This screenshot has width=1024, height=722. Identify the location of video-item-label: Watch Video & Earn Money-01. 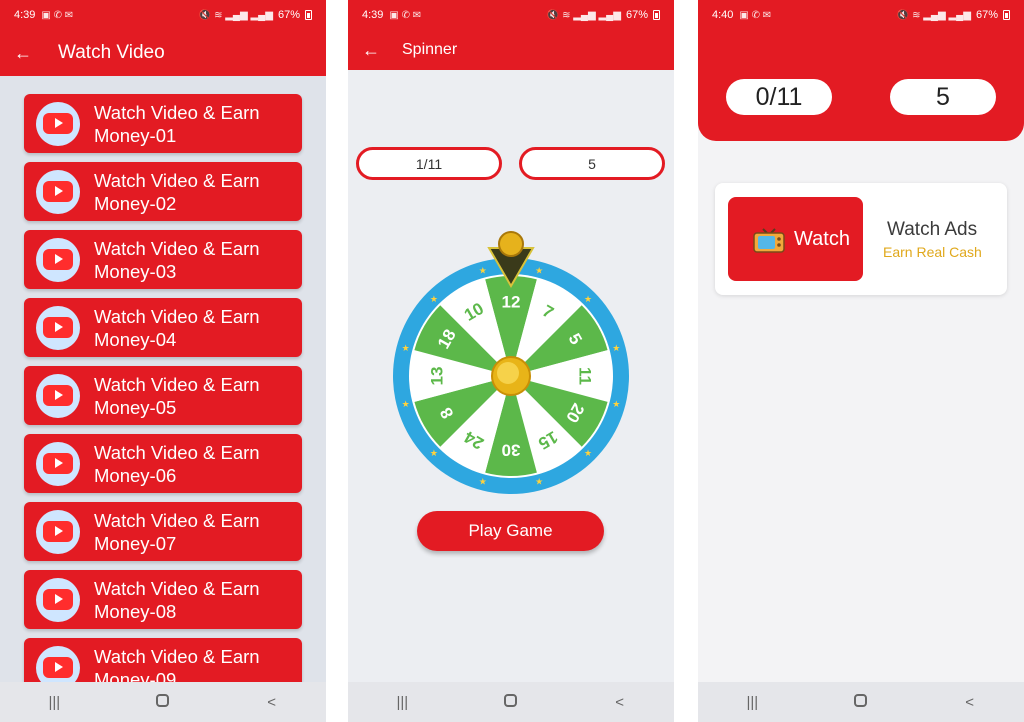
(177, 123).